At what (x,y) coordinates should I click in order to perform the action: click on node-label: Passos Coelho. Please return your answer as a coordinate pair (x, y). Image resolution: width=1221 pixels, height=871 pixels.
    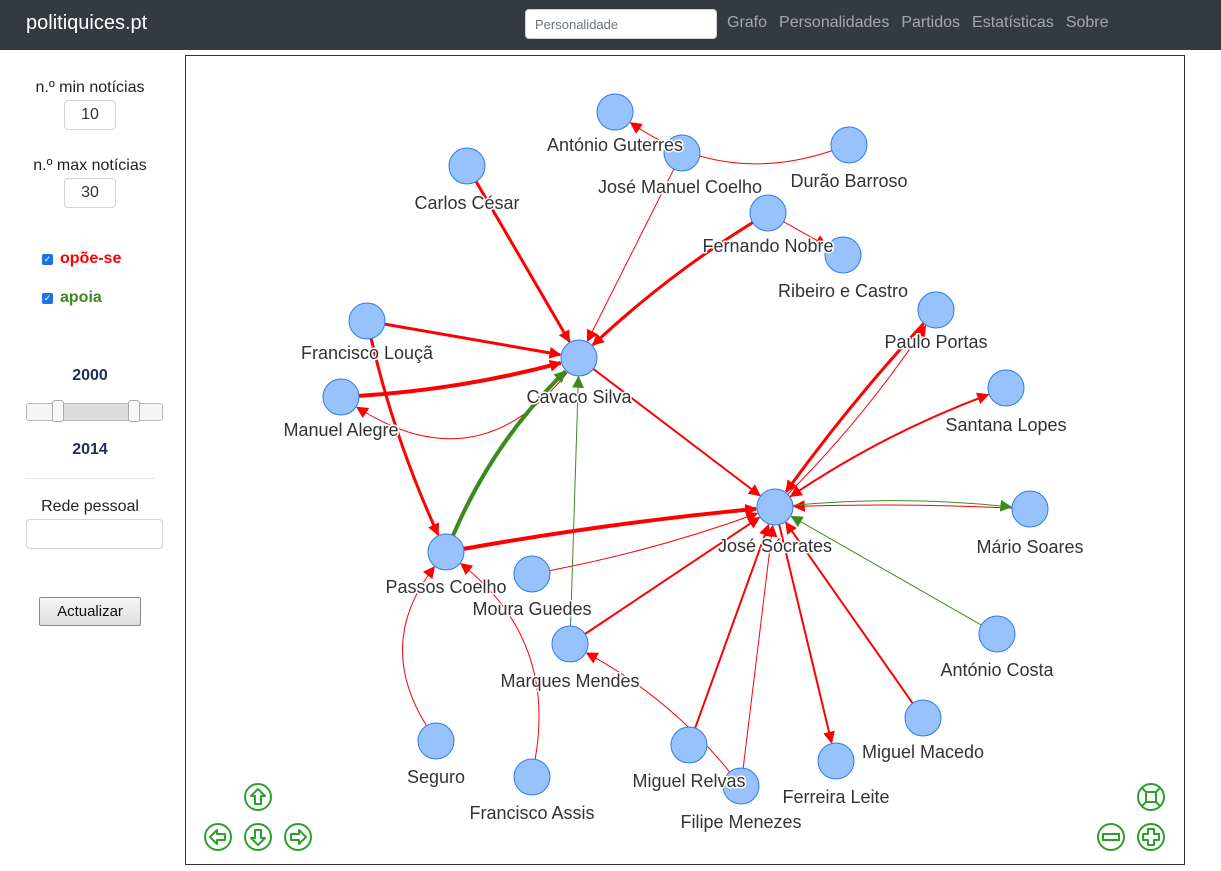
    Looking at the image, I should click on (445, 587).